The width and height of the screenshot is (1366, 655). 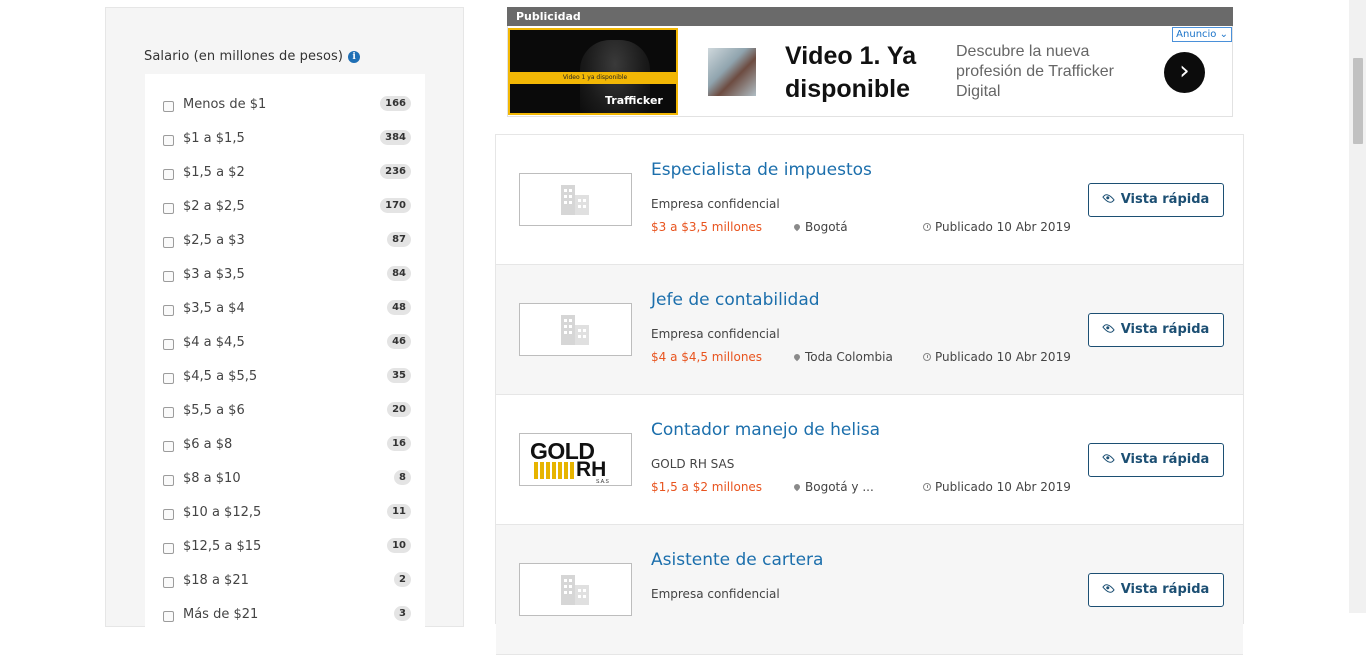 What do you see at coordinates (287, 548) in the screenshot?
I see `salary-option: $12,5 a $15 10` at bounding box center [287, 548].